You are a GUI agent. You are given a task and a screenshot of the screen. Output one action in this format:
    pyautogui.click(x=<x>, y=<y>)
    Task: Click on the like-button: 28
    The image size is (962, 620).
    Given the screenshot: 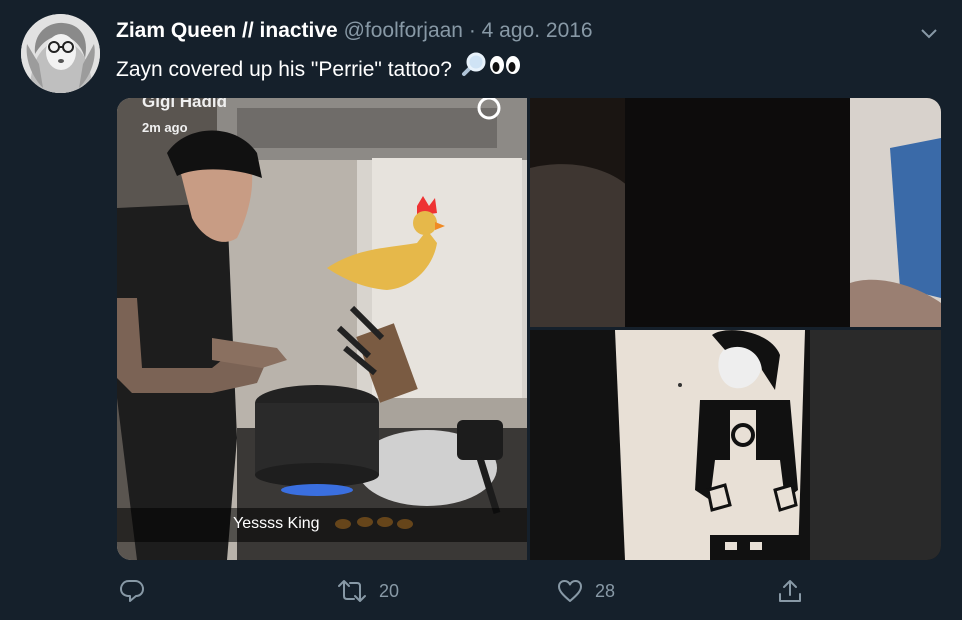 What is the action you would take?
    pyautogui.click(x=586, y=591)
    